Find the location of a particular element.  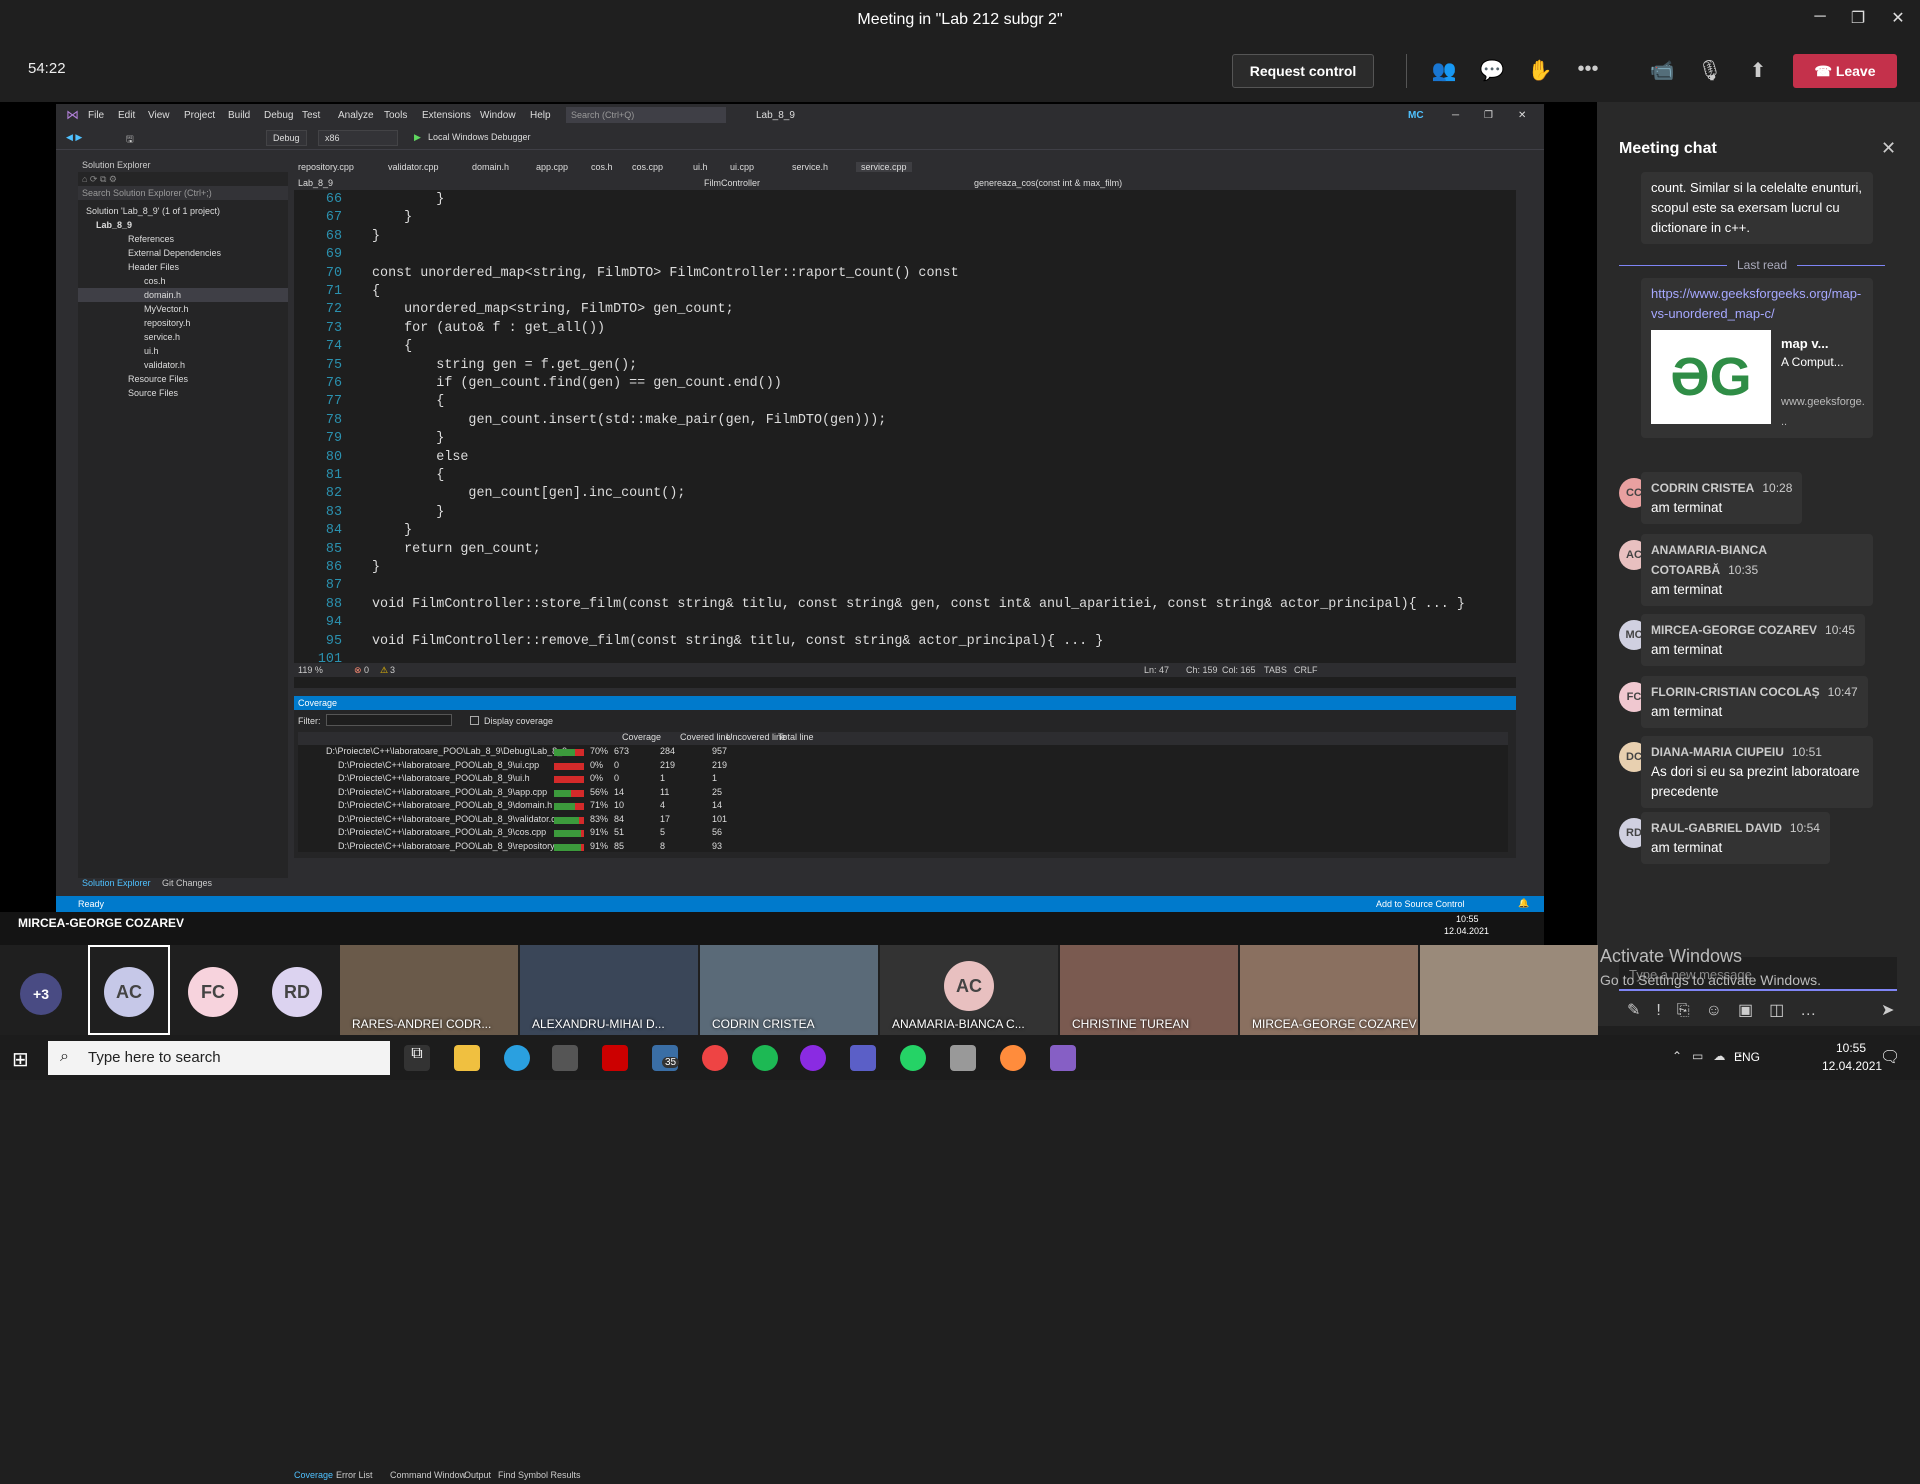

col-header: Total line is located at coordinates (796, 737).